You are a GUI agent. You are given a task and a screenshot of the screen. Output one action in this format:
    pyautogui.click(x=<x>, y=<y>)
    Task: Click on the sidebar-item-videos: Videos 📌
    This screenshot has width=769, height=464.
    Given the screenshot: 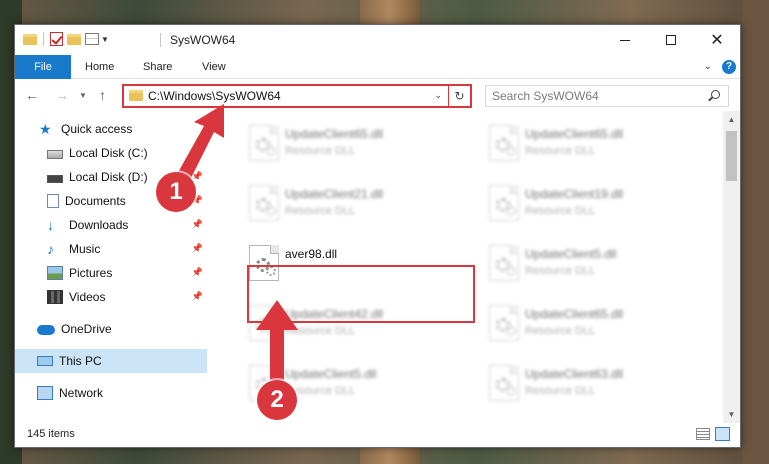 What is the action you would take?
    pyautogui.click(x=111, y=297)
    